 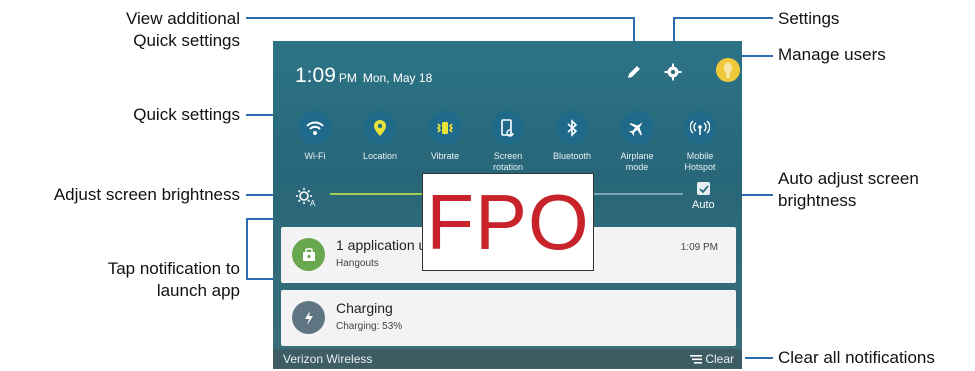 I want to click on location-icon, so click(x=380, y=128).